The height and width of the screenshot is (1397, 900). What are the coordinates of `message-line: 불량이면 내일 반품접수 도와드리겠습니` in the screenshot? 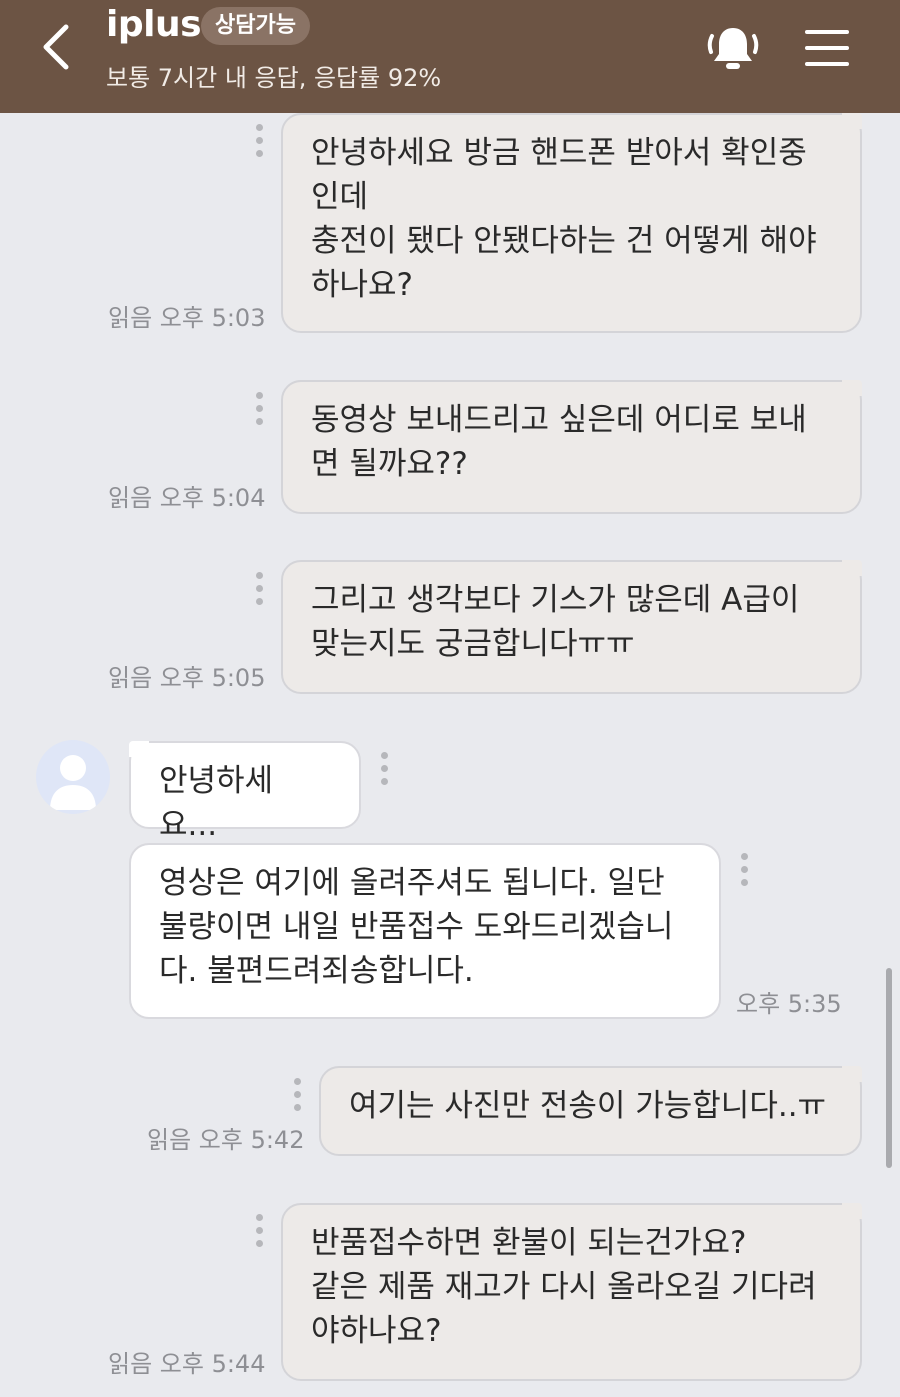 It's located at (416, 927).